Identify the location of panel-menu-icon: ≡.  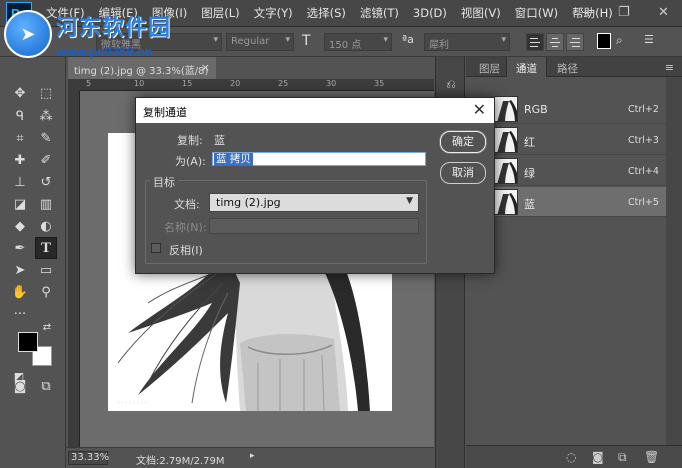
(669, 67).